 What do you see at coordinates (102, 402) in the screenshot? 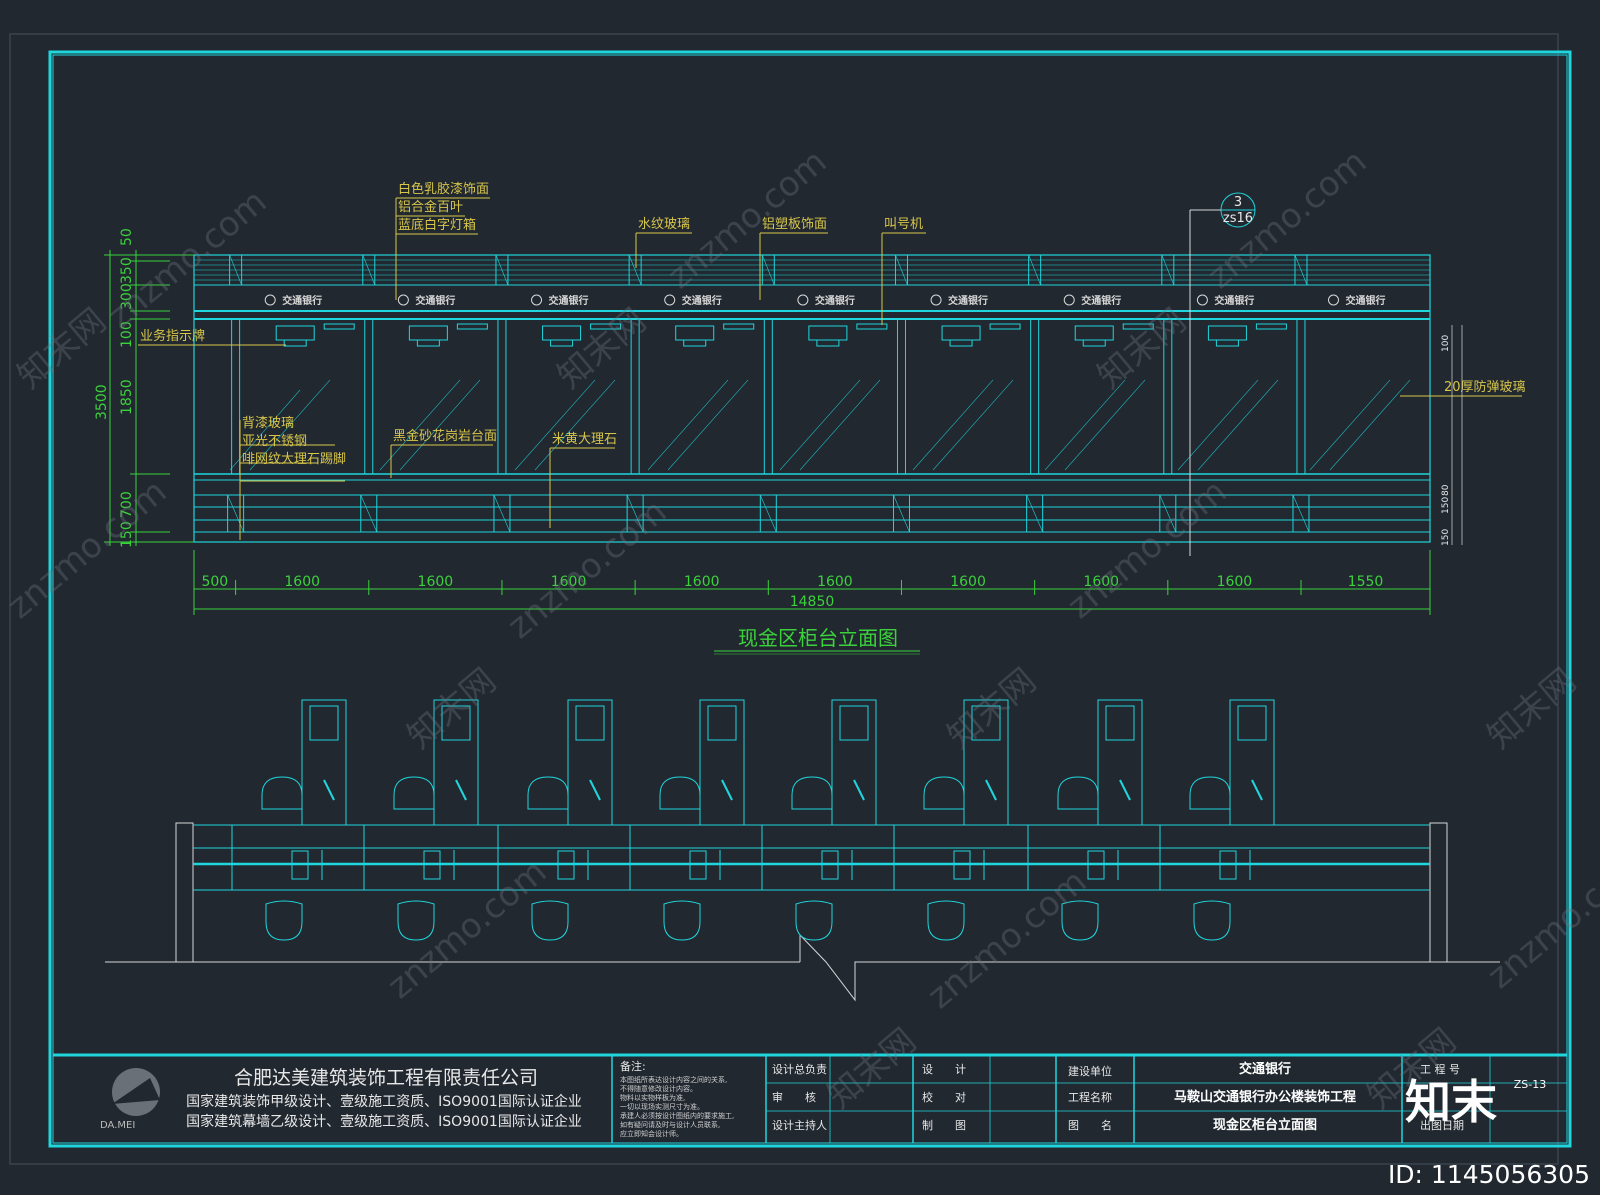
I see `vdim-total: 3500` at bounding box center [102, 402].